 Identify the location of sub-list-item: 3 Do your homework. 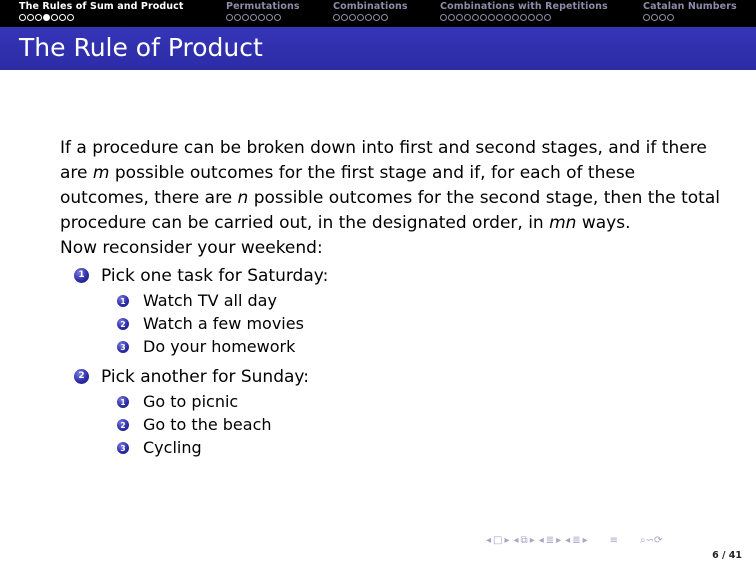
(410, 346).